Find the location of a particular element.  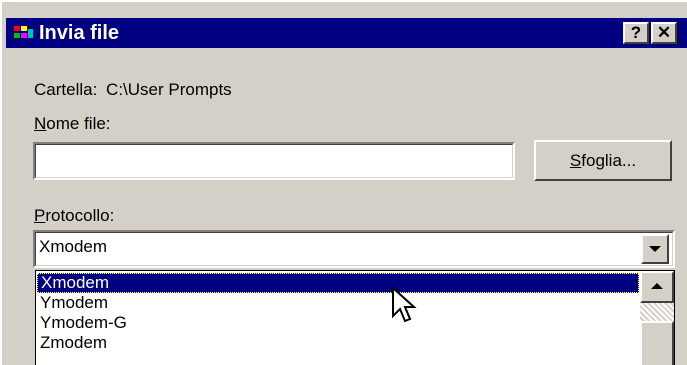

protocol-label: Protocollo: is located at coordinates (74, 216).